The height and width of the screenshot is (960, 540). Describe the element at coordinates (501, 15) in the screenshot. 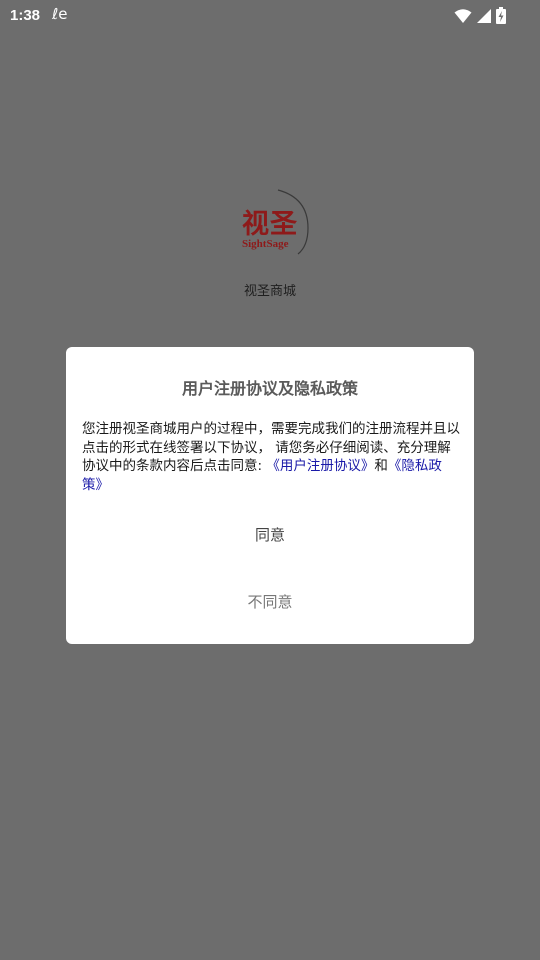

I see `battery-charging-icon` at that location.